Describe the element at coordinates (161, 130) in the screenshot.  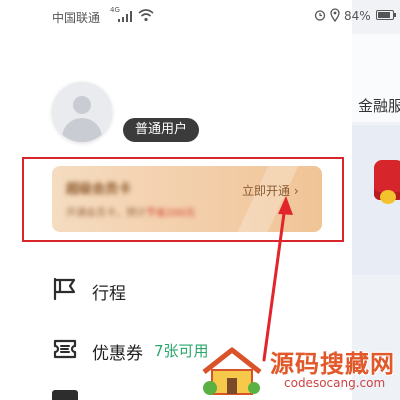
I see `user-level-badge: 普通用户` at that location.